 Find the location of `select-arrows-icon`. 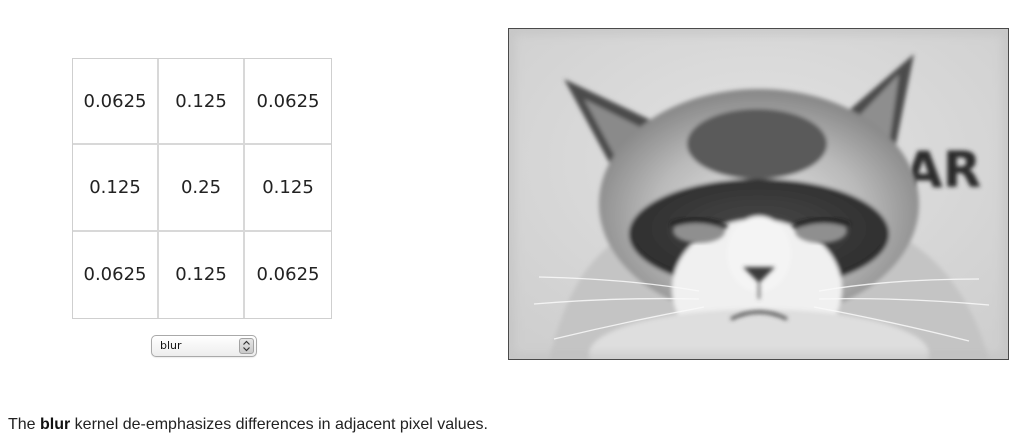

select-arrows-icon is located at coordinates (246, 346).